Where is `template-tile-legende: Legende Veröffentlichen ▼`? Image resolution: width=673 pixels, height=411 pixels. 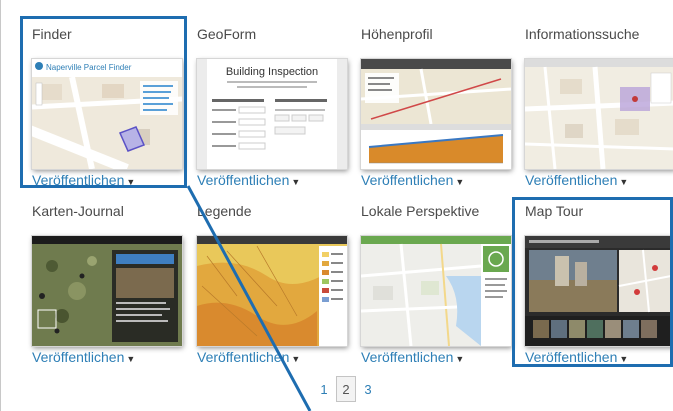
template-tile-legende: Legende Veröffentlichen ▼ is located at coordinates (272, 293).